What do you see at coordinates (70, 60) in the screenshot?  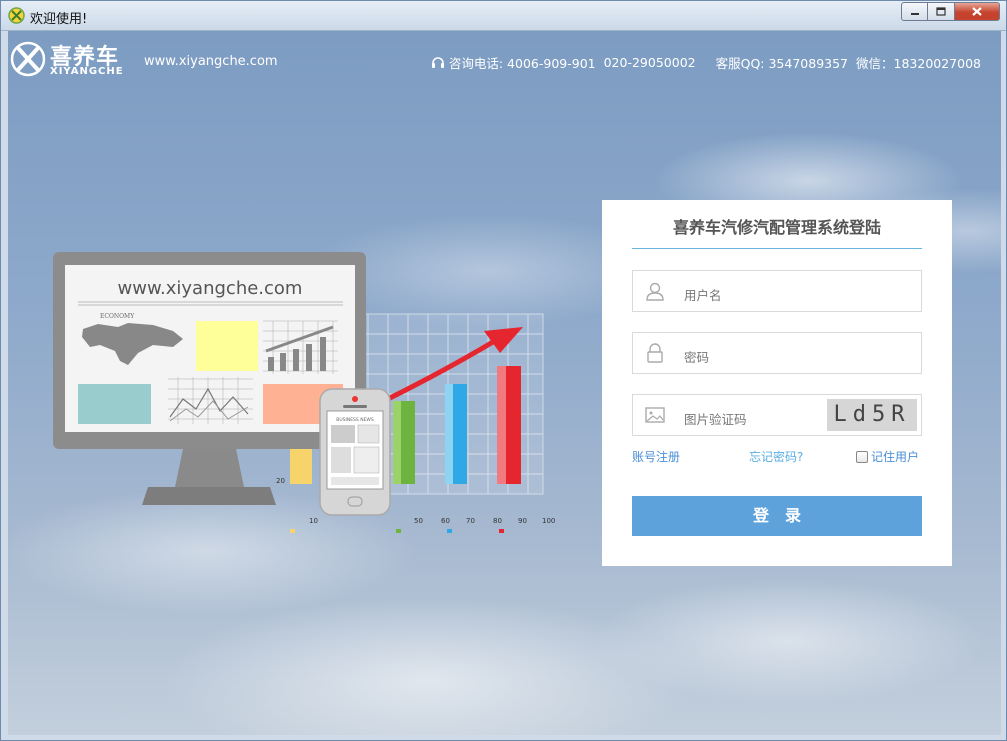 I see `brand-logo: 喜养车 XIYANGCHE` at bounding box center [70, 60].